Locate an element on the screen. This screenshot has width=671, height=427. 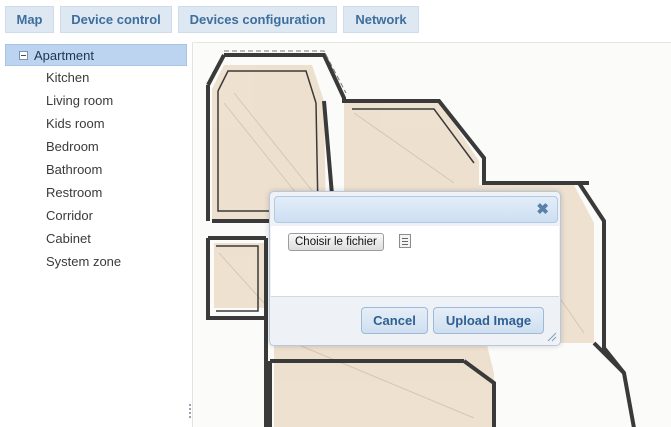
tree-root-apartment: Apartment is located at coordinates (96, 55).